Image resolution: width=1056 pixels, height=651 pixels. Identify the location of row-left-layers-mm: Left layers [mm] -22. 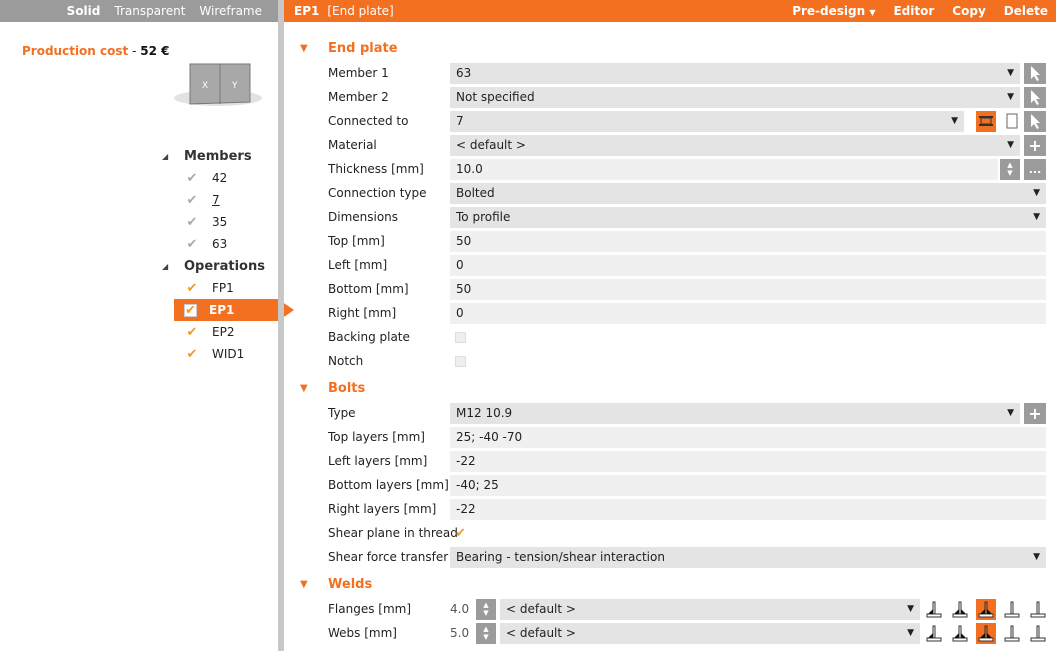
(670, 461).